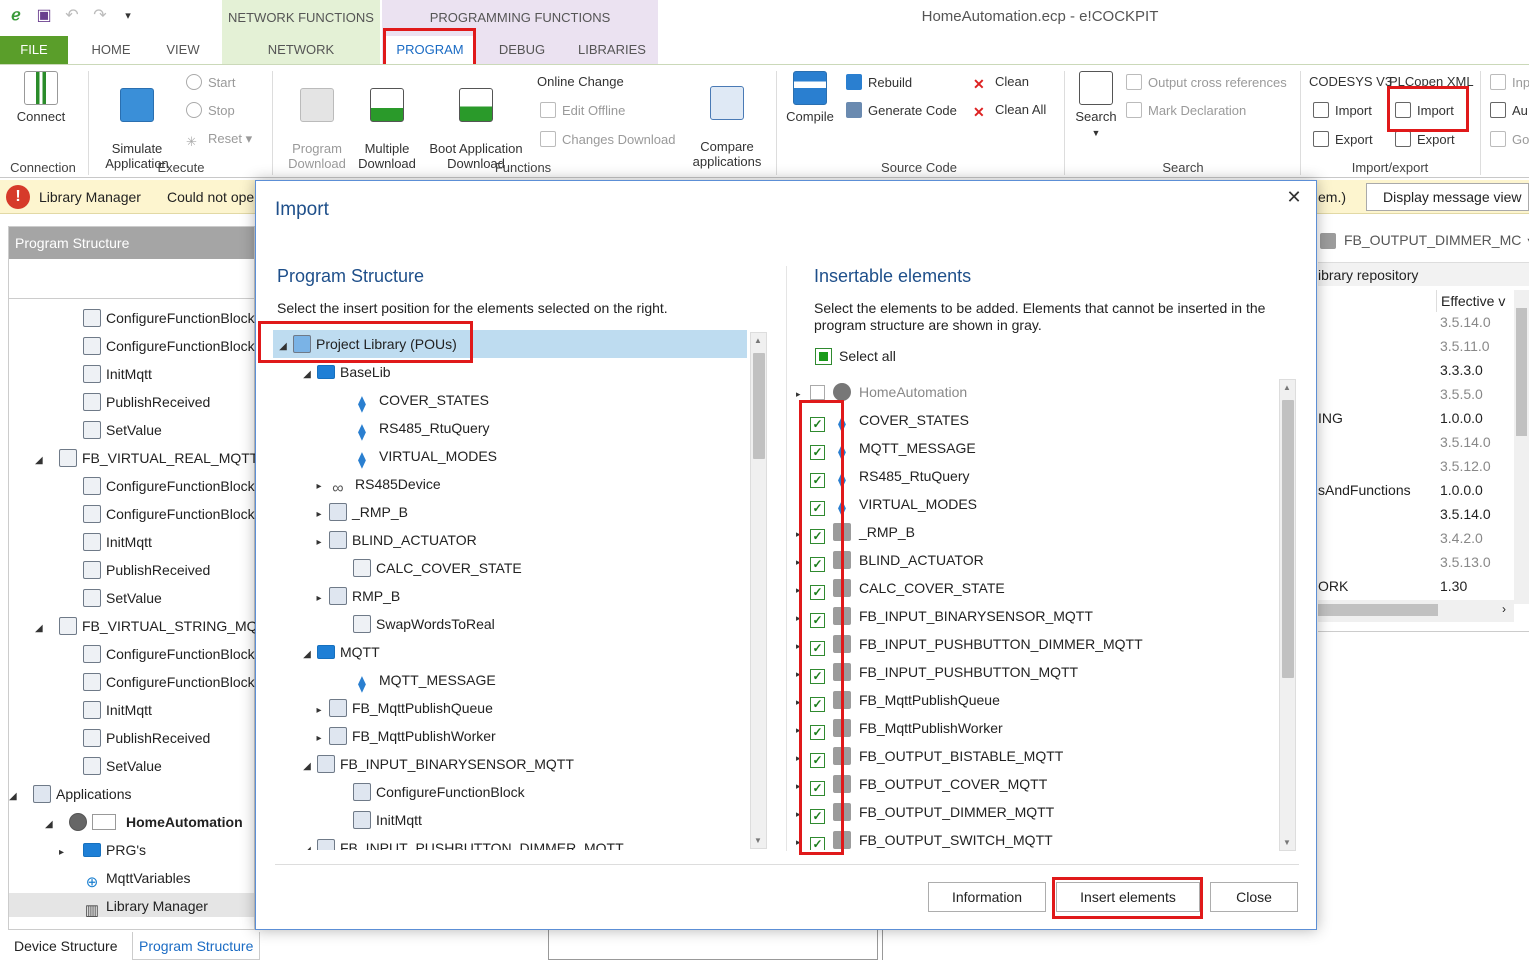  Describe the element at coordinates (1009, 111) in the screenshot. I see `clean-all-button: ✕ Clean All` at that location.